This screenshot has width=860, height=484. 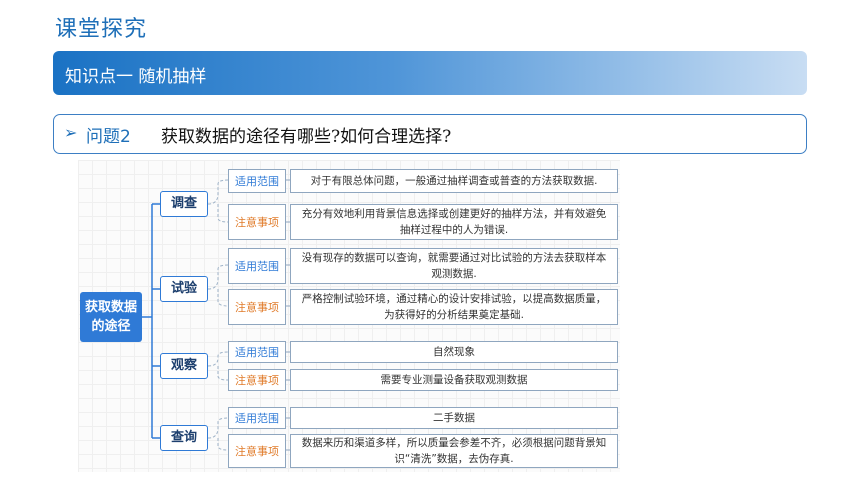 I want to click on scope-text: 自然现象, so click(x=454, y=352).